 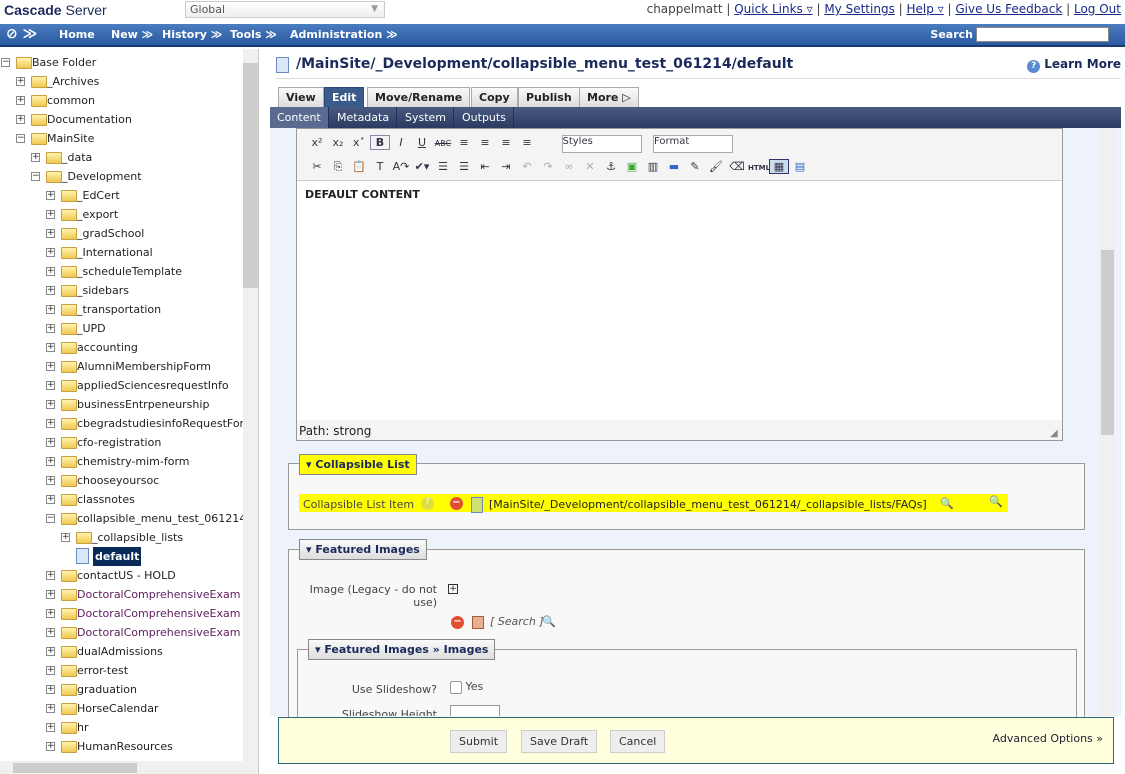 What do you see at coordinates (338, 167) in the screenshot?
I see `copy-icon: ⎘` at bounding box center [338, 167].